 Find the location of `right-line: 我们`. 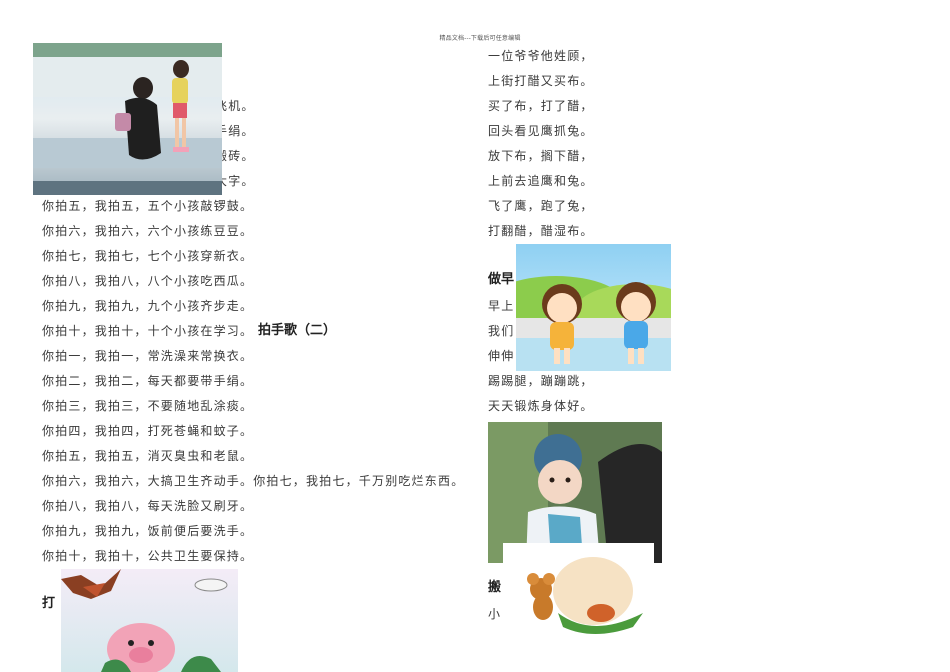

right-line: 我们 is located at coordinates (501, 331).